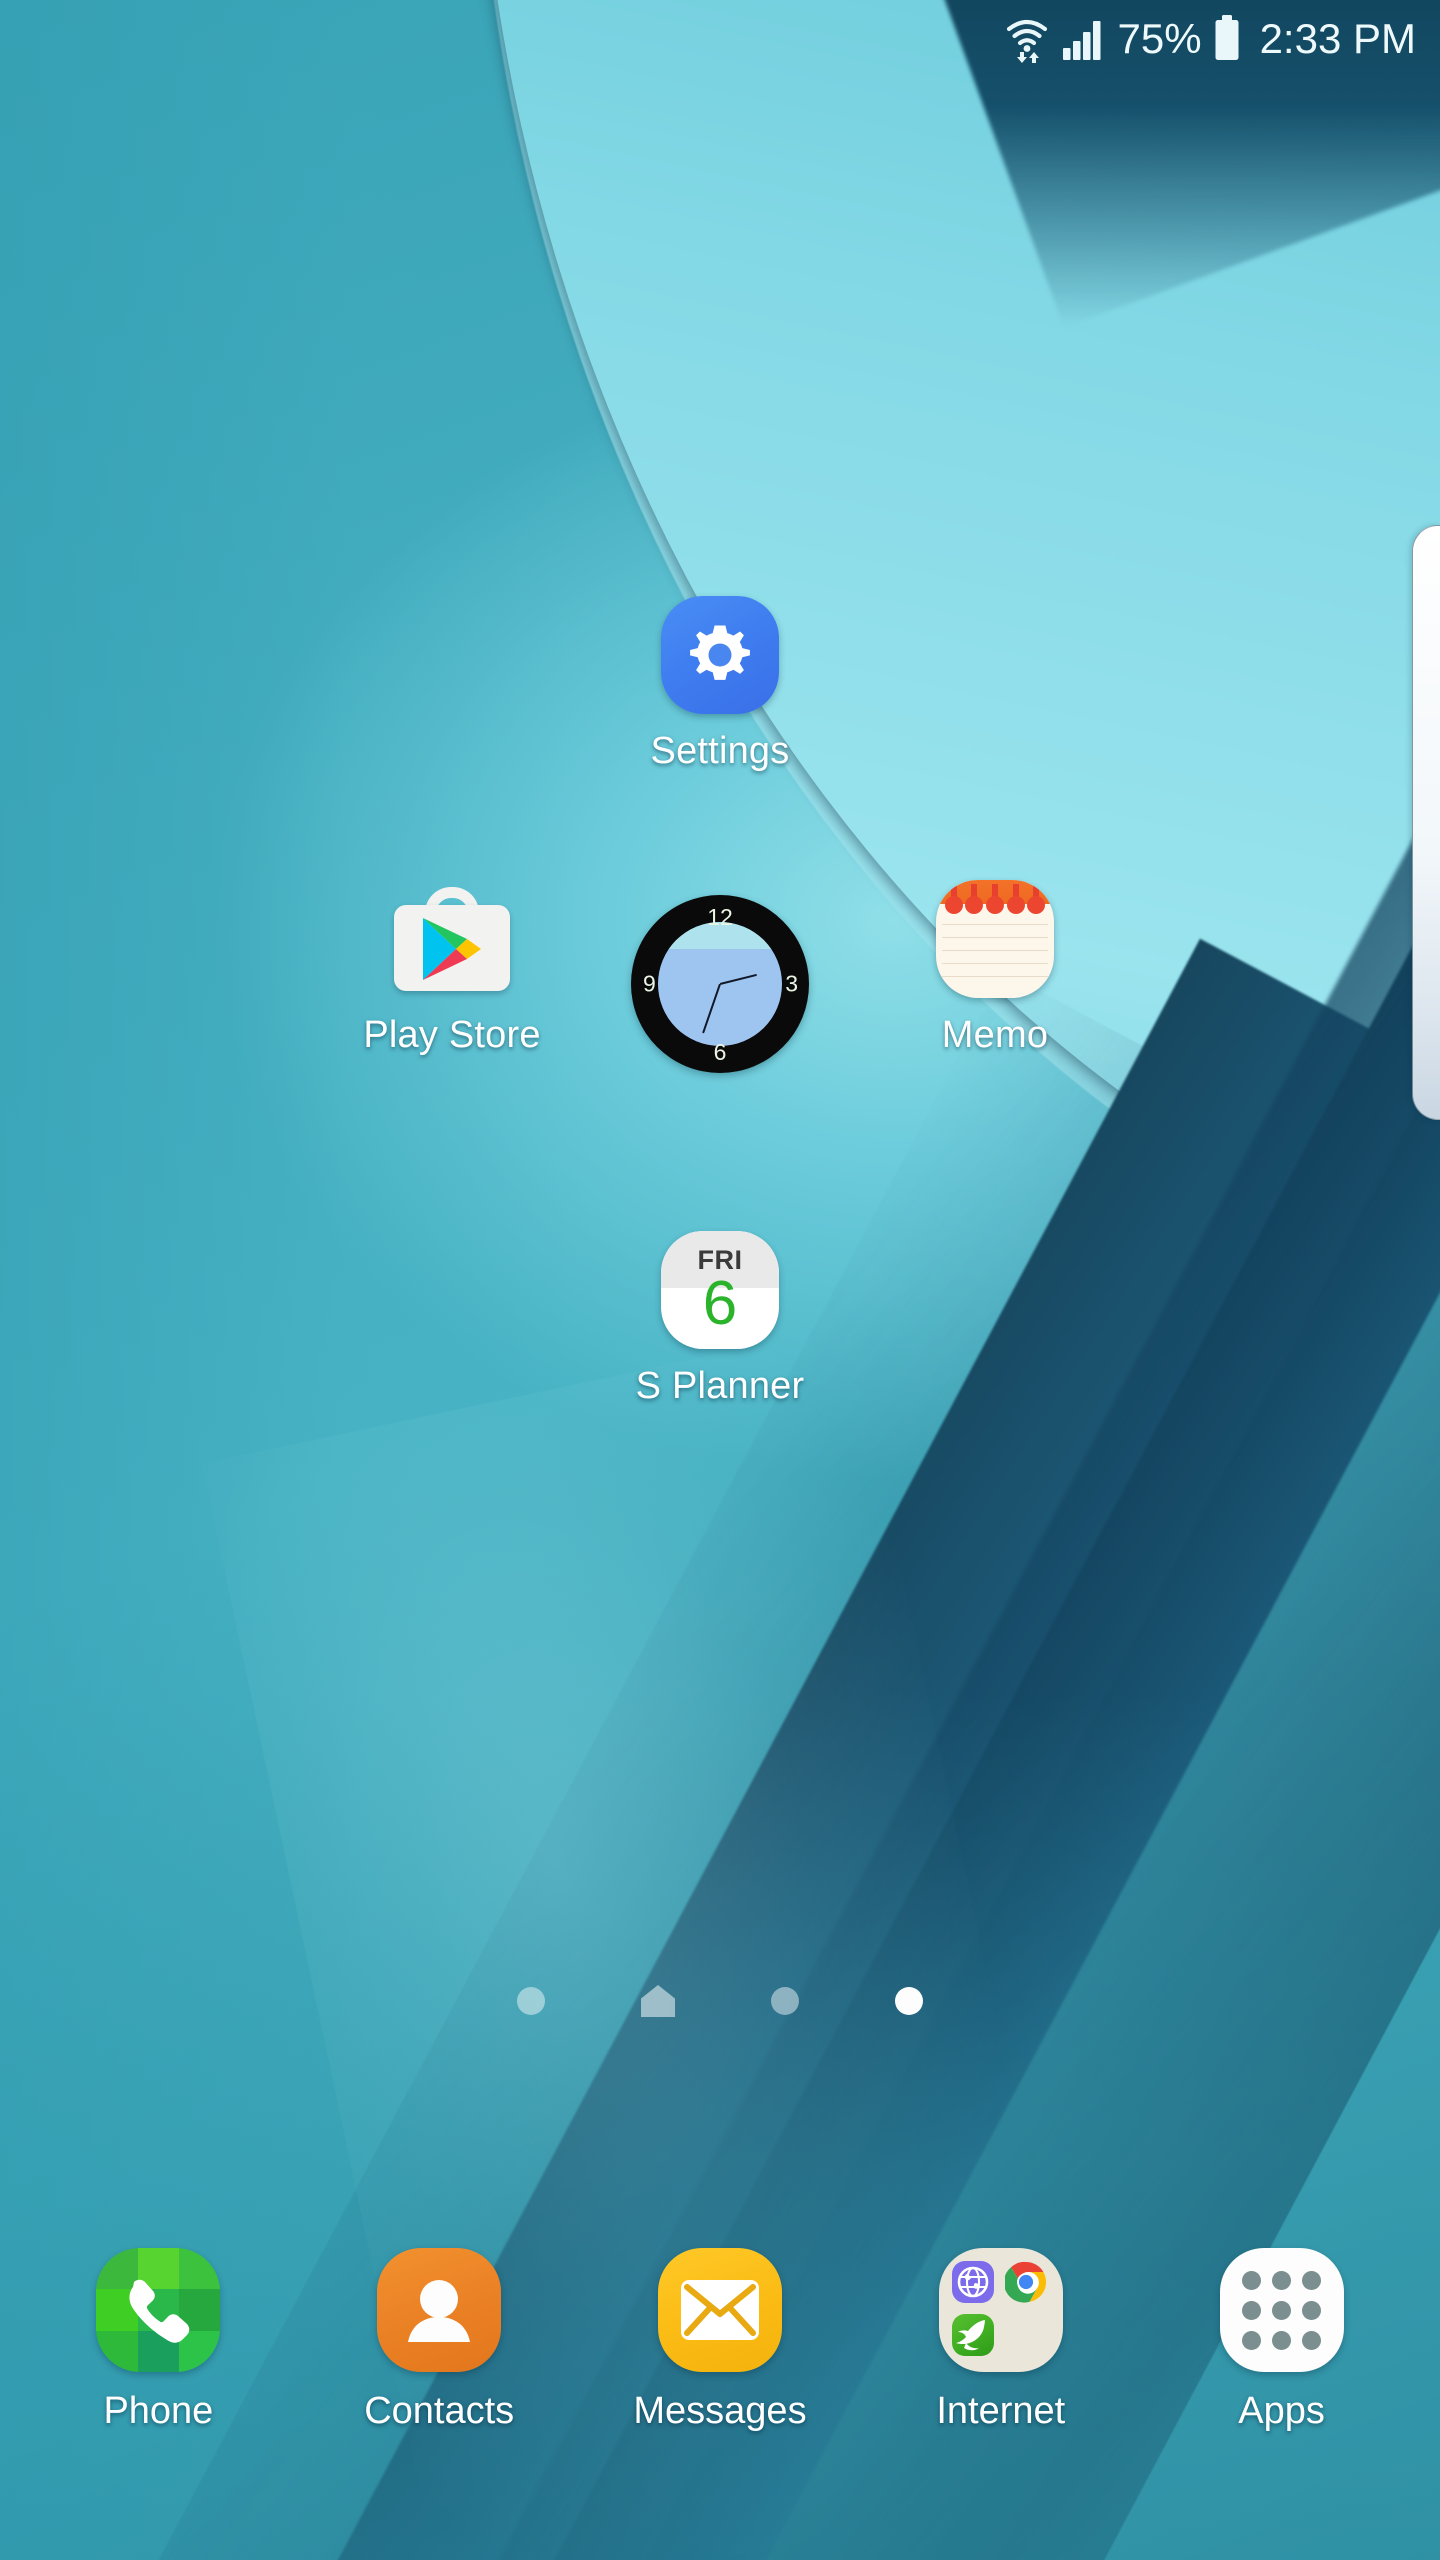 The width and height of the screenshot is (1440, 2560). I want to click on clock-face: 12 3 6 9, so click(720, 984).